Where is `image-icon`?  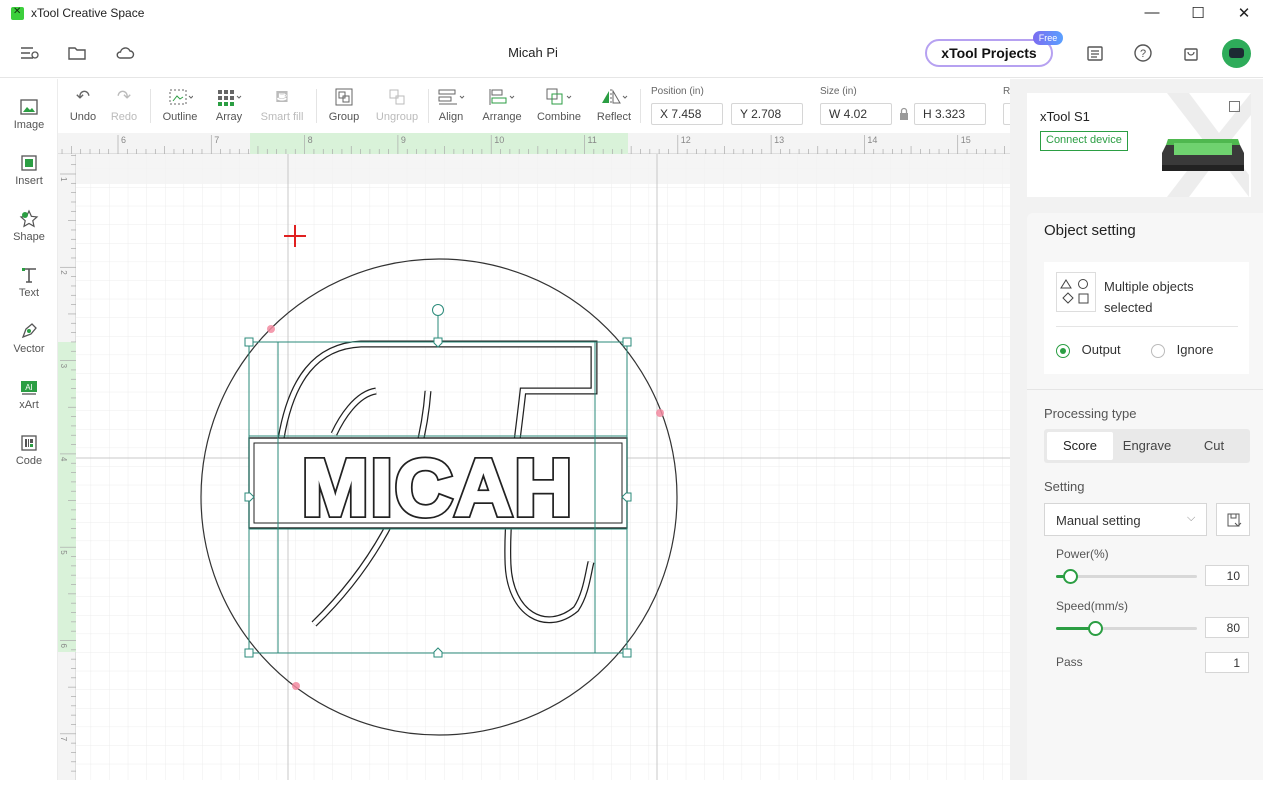 image-icon is located at coordinates (29, 107).